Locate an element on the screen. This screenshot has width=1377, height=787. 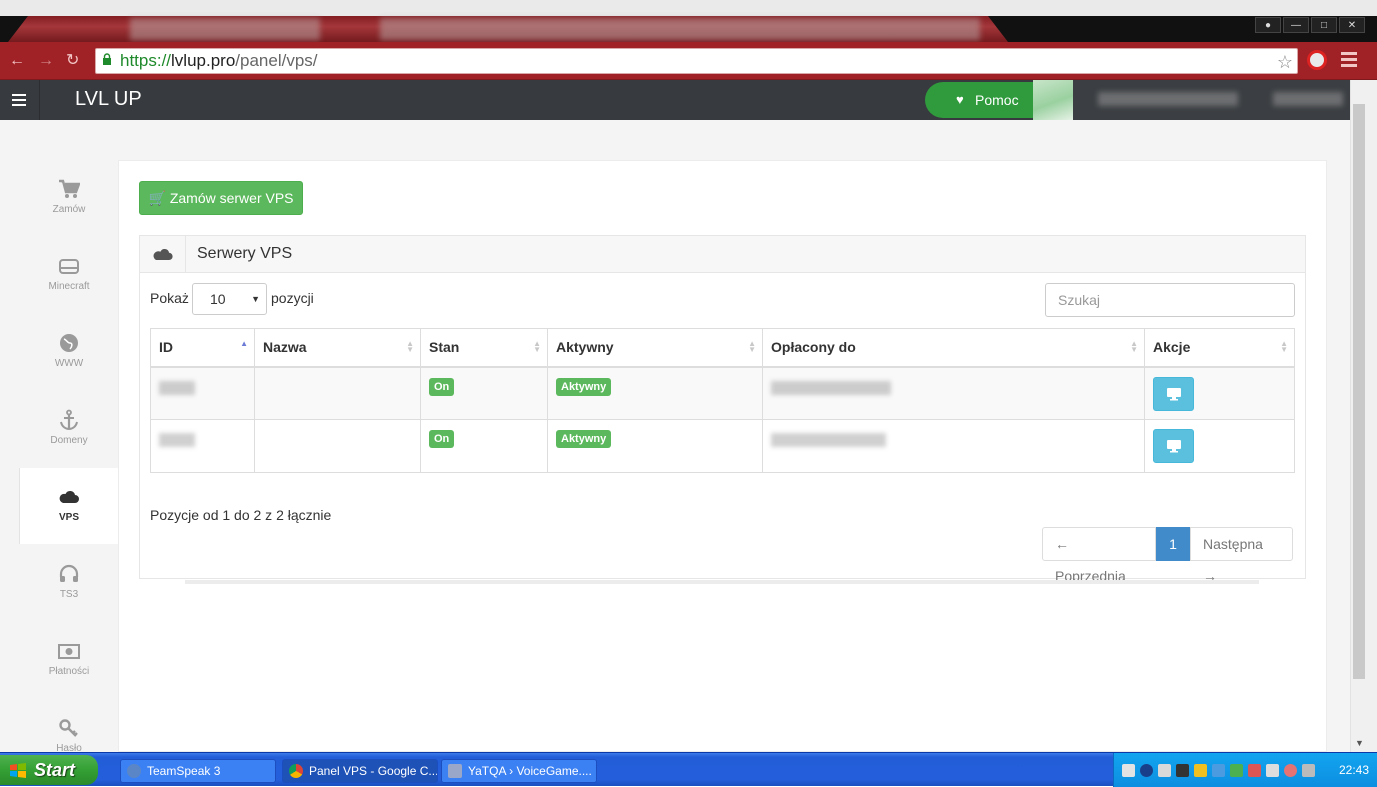
pagination-next: Następna → is located at coordinates (1241, 555).